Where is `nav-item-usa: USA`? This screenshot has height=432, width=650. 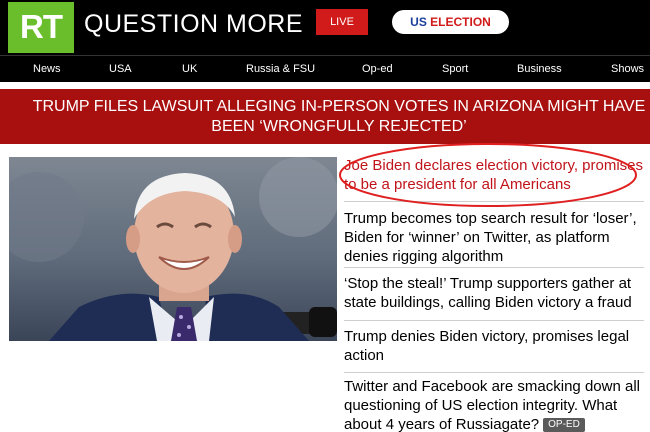
nav-item-usa: USA is located at coordinates (120, 69).